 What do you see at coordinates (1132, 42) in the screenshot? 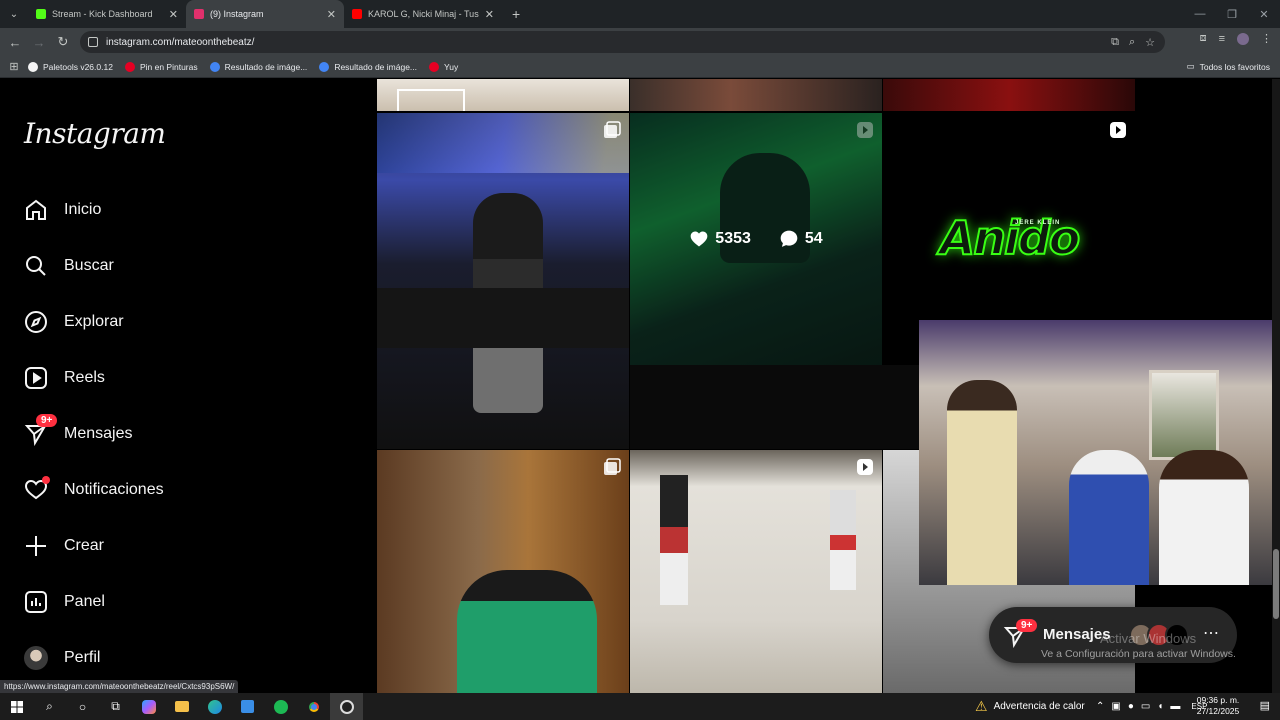
I see `zoom-icon: ⌕` at bounding box center [1132, 42].